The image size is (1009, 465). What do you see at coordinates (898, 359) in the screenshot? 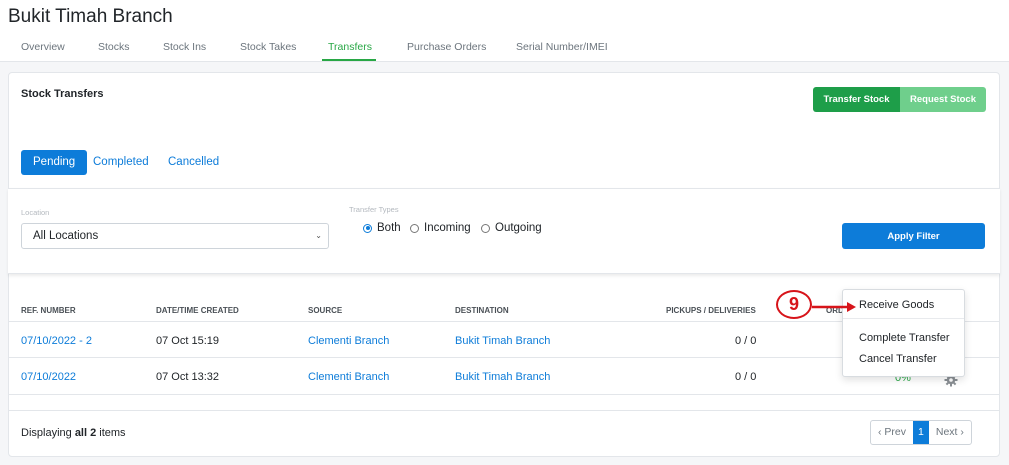
I see `menu-item-cancel-transfer: Cancel Transfer` at bounding box center [898, 359].